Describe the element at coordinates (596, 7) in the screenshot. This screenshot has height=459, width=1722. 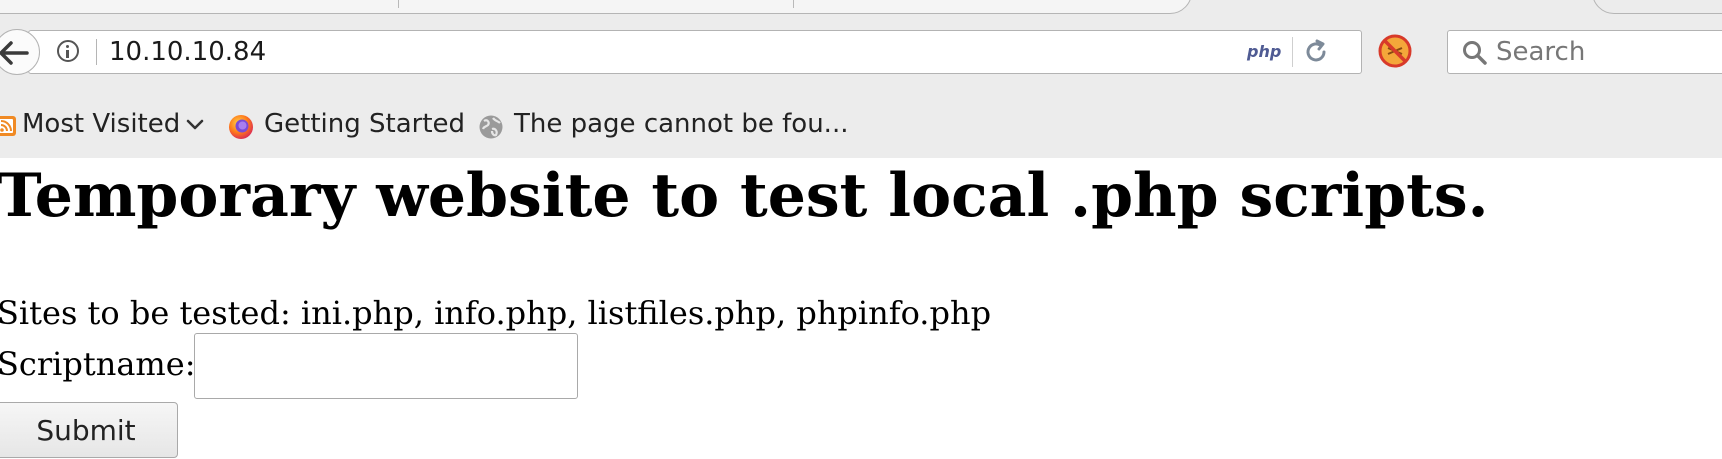
I see `tab-active` at that location.